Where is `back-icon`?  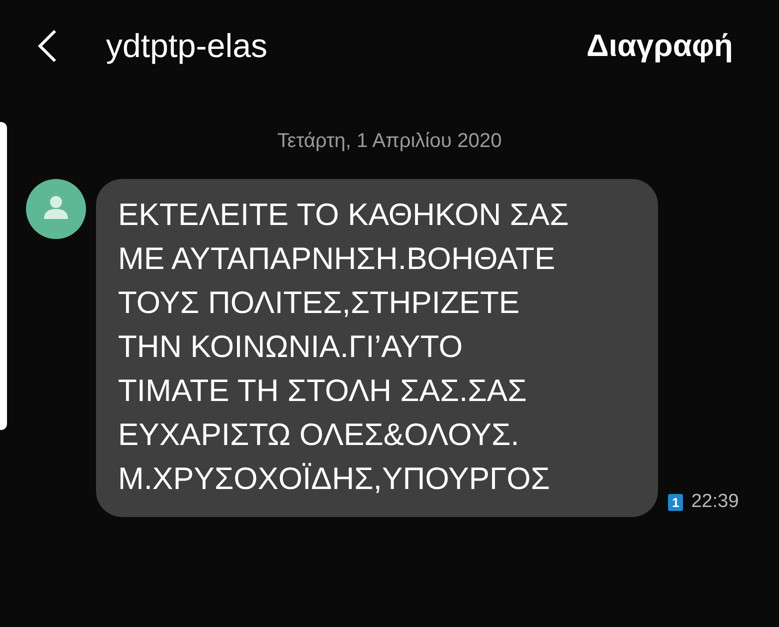 back-icon is located at coordinates (47, 46).